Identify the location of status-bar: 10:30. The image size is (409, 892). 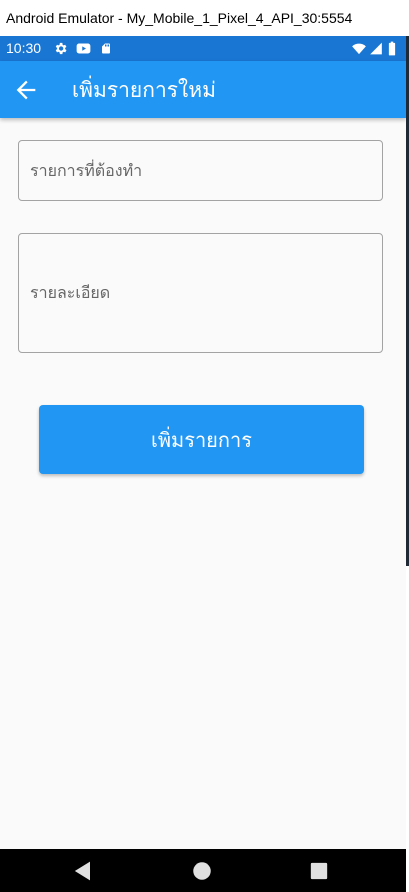
(203, 48).